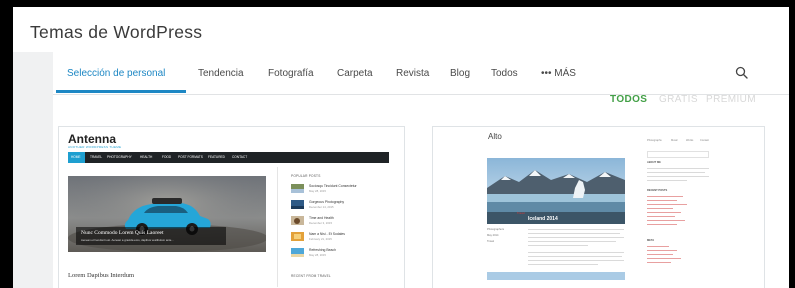 This screenshot has height=288, width=795. Describe the element at coordinates (496, 229) in the screenshot. I see `alto-post-meta: Photographers` at that location.